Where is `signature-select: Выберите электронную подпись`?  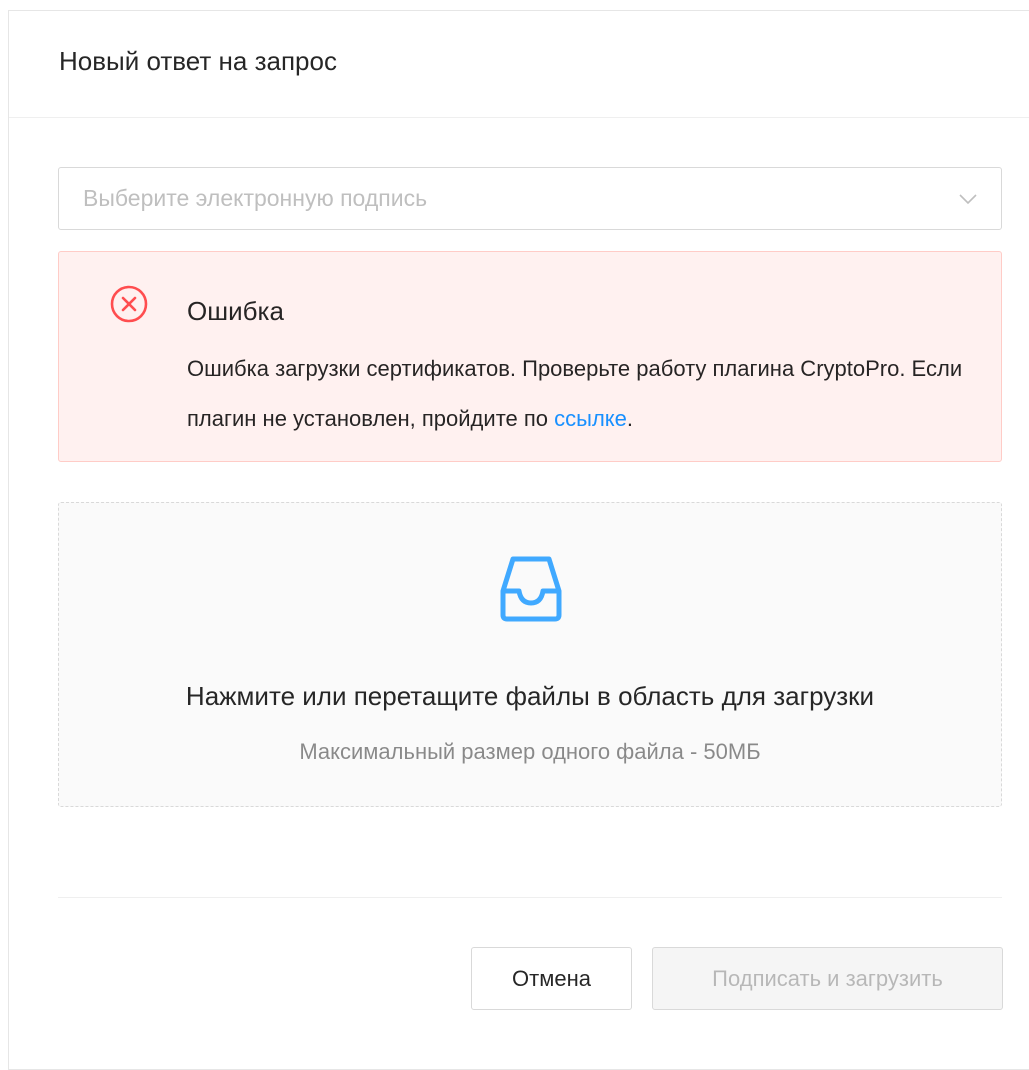 signature-select: Выберите электронную подпись is located at coordinates (530, 198).